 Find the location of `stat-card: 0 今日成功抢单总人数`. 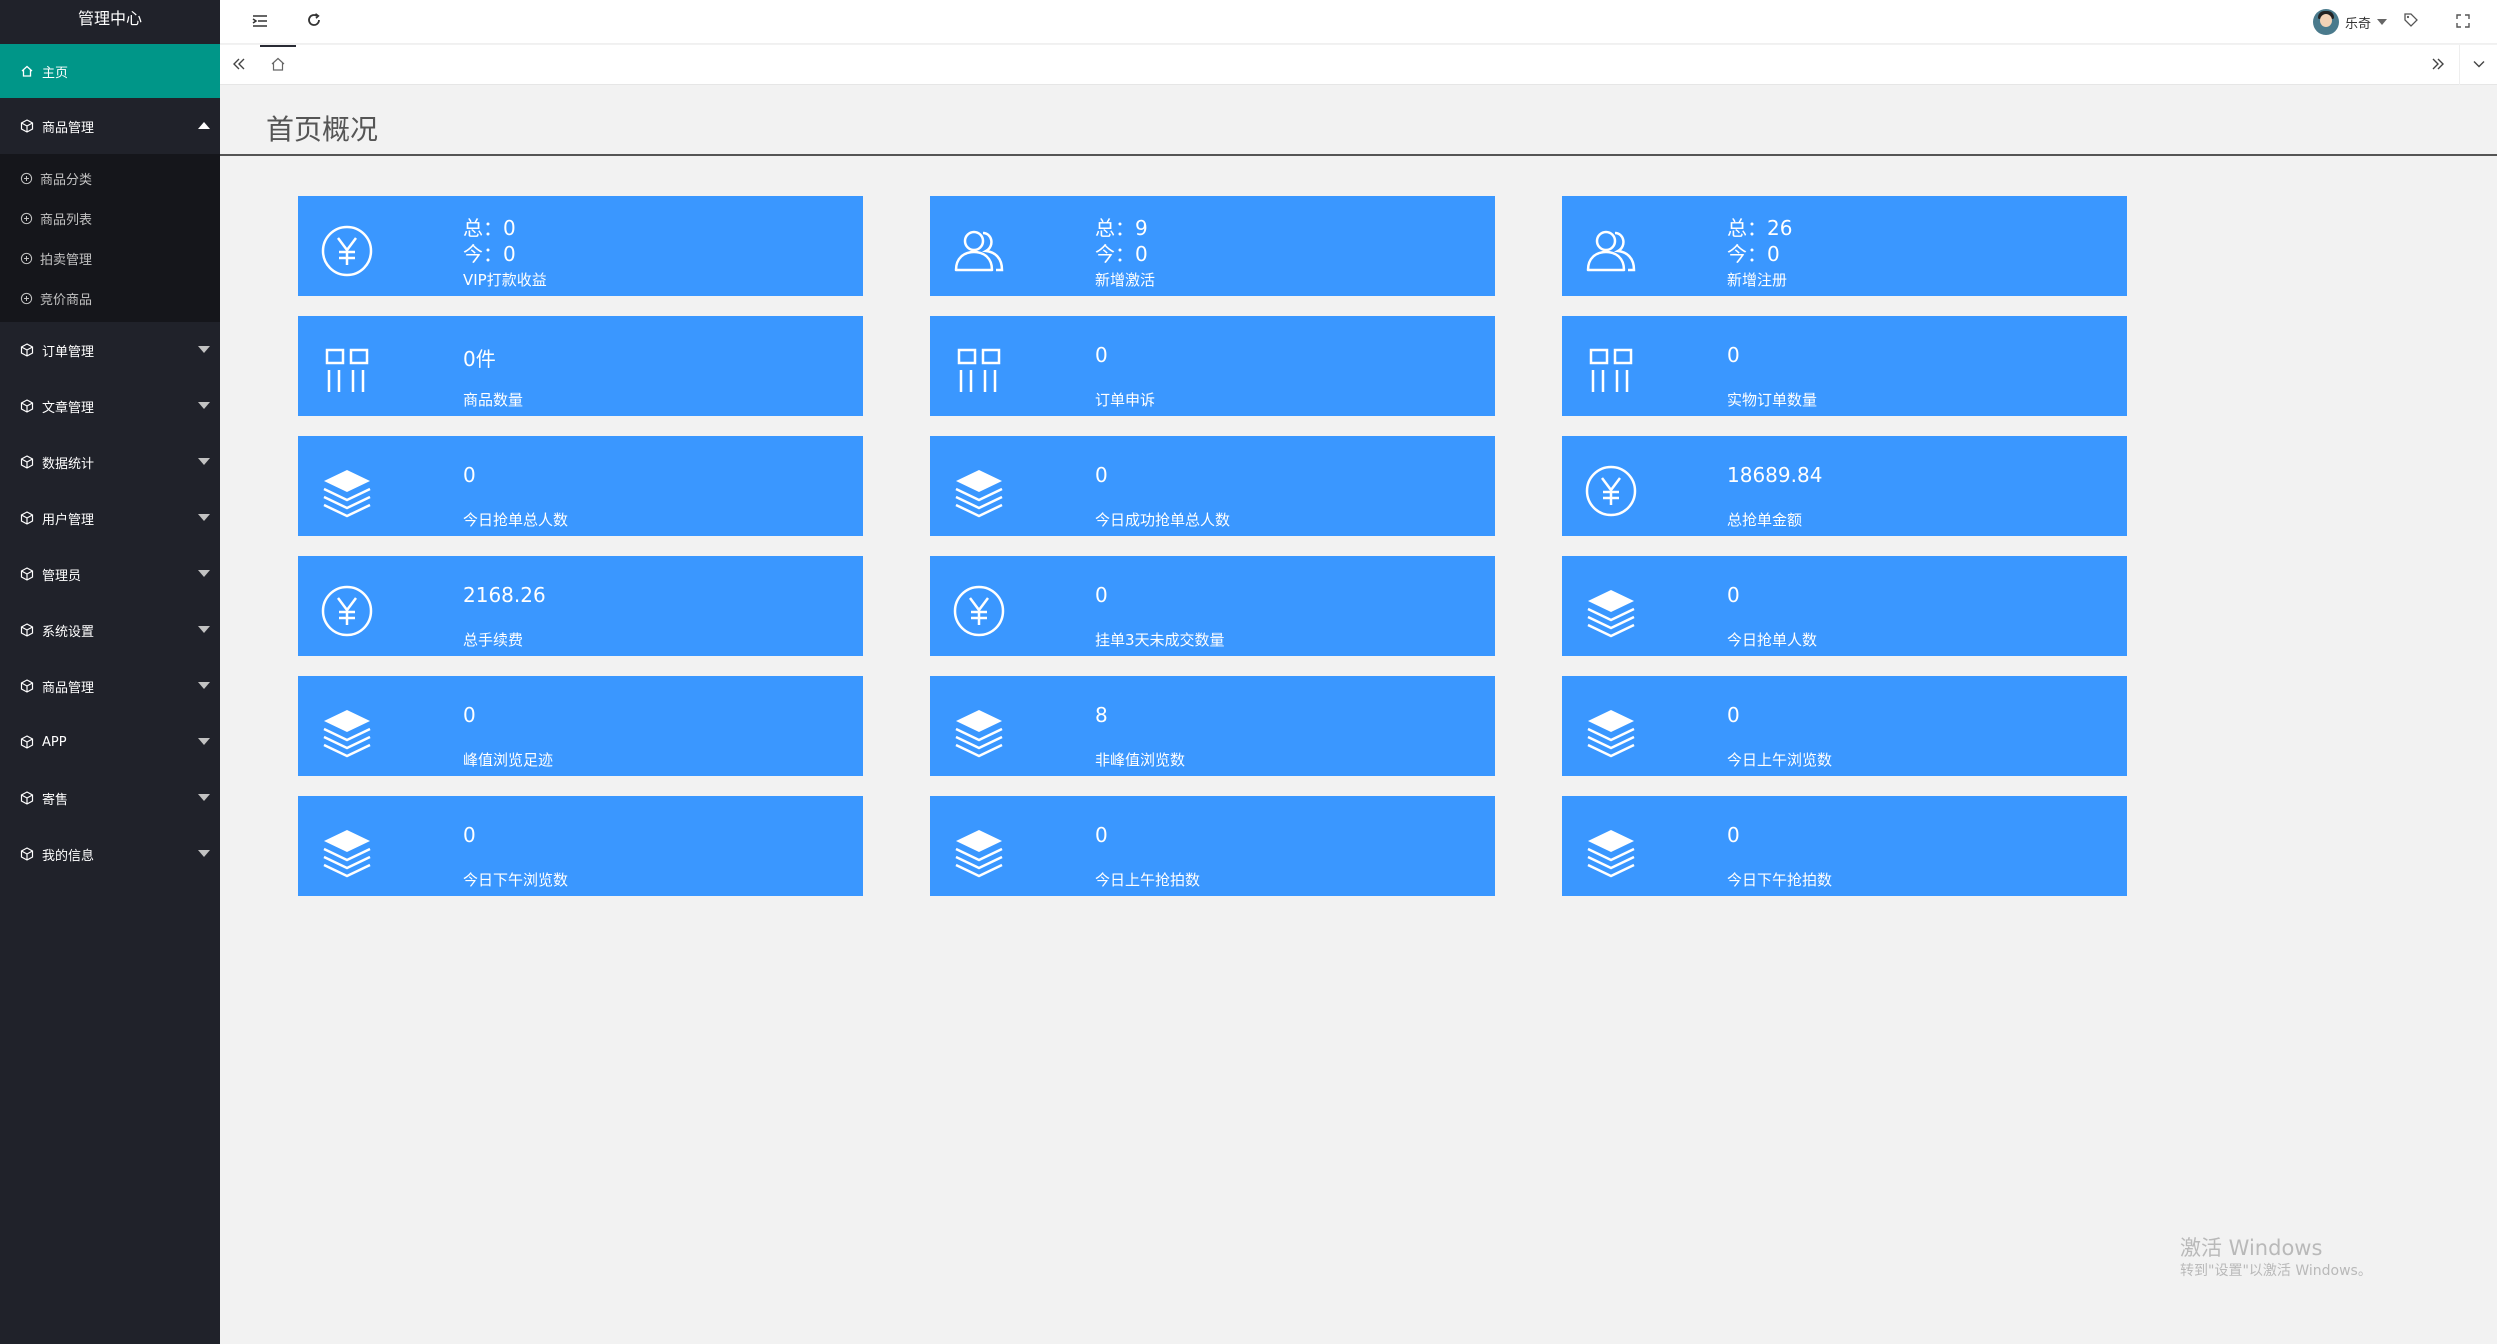

stat-card: 0 今日成功抢单总人数 is located at coordinates (1212, 486).